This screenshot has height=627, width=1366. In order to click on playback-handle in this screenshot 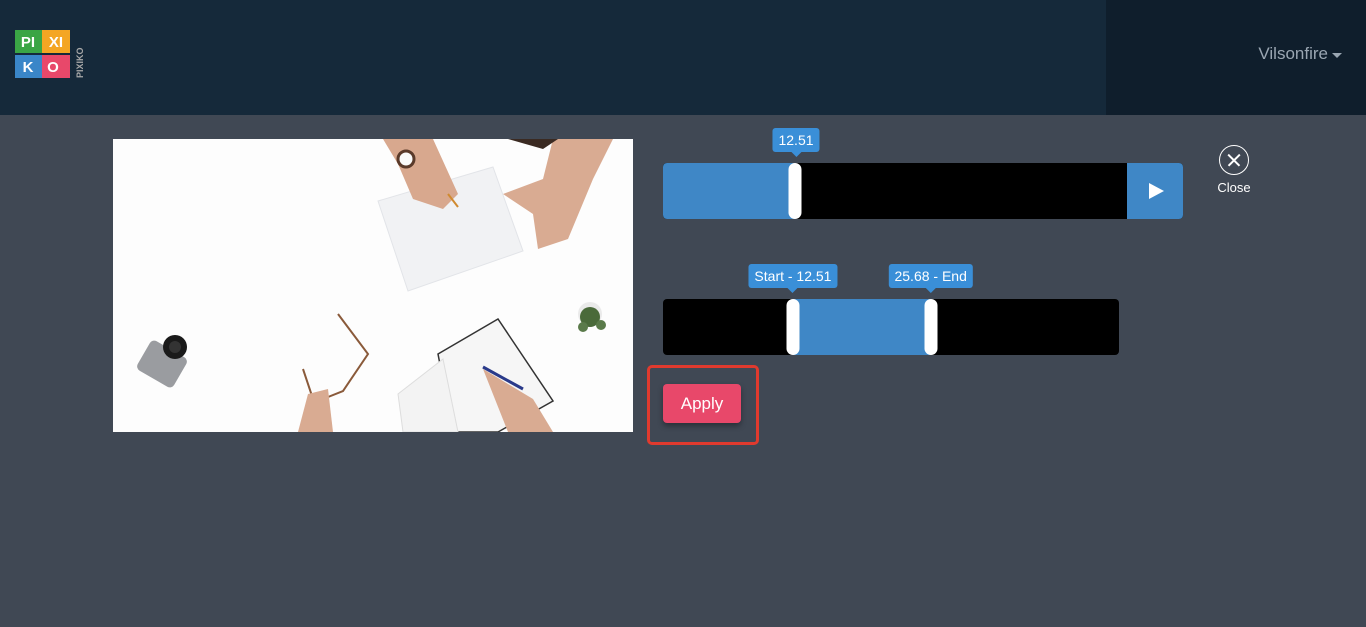, I will do `click(795, 191)`.